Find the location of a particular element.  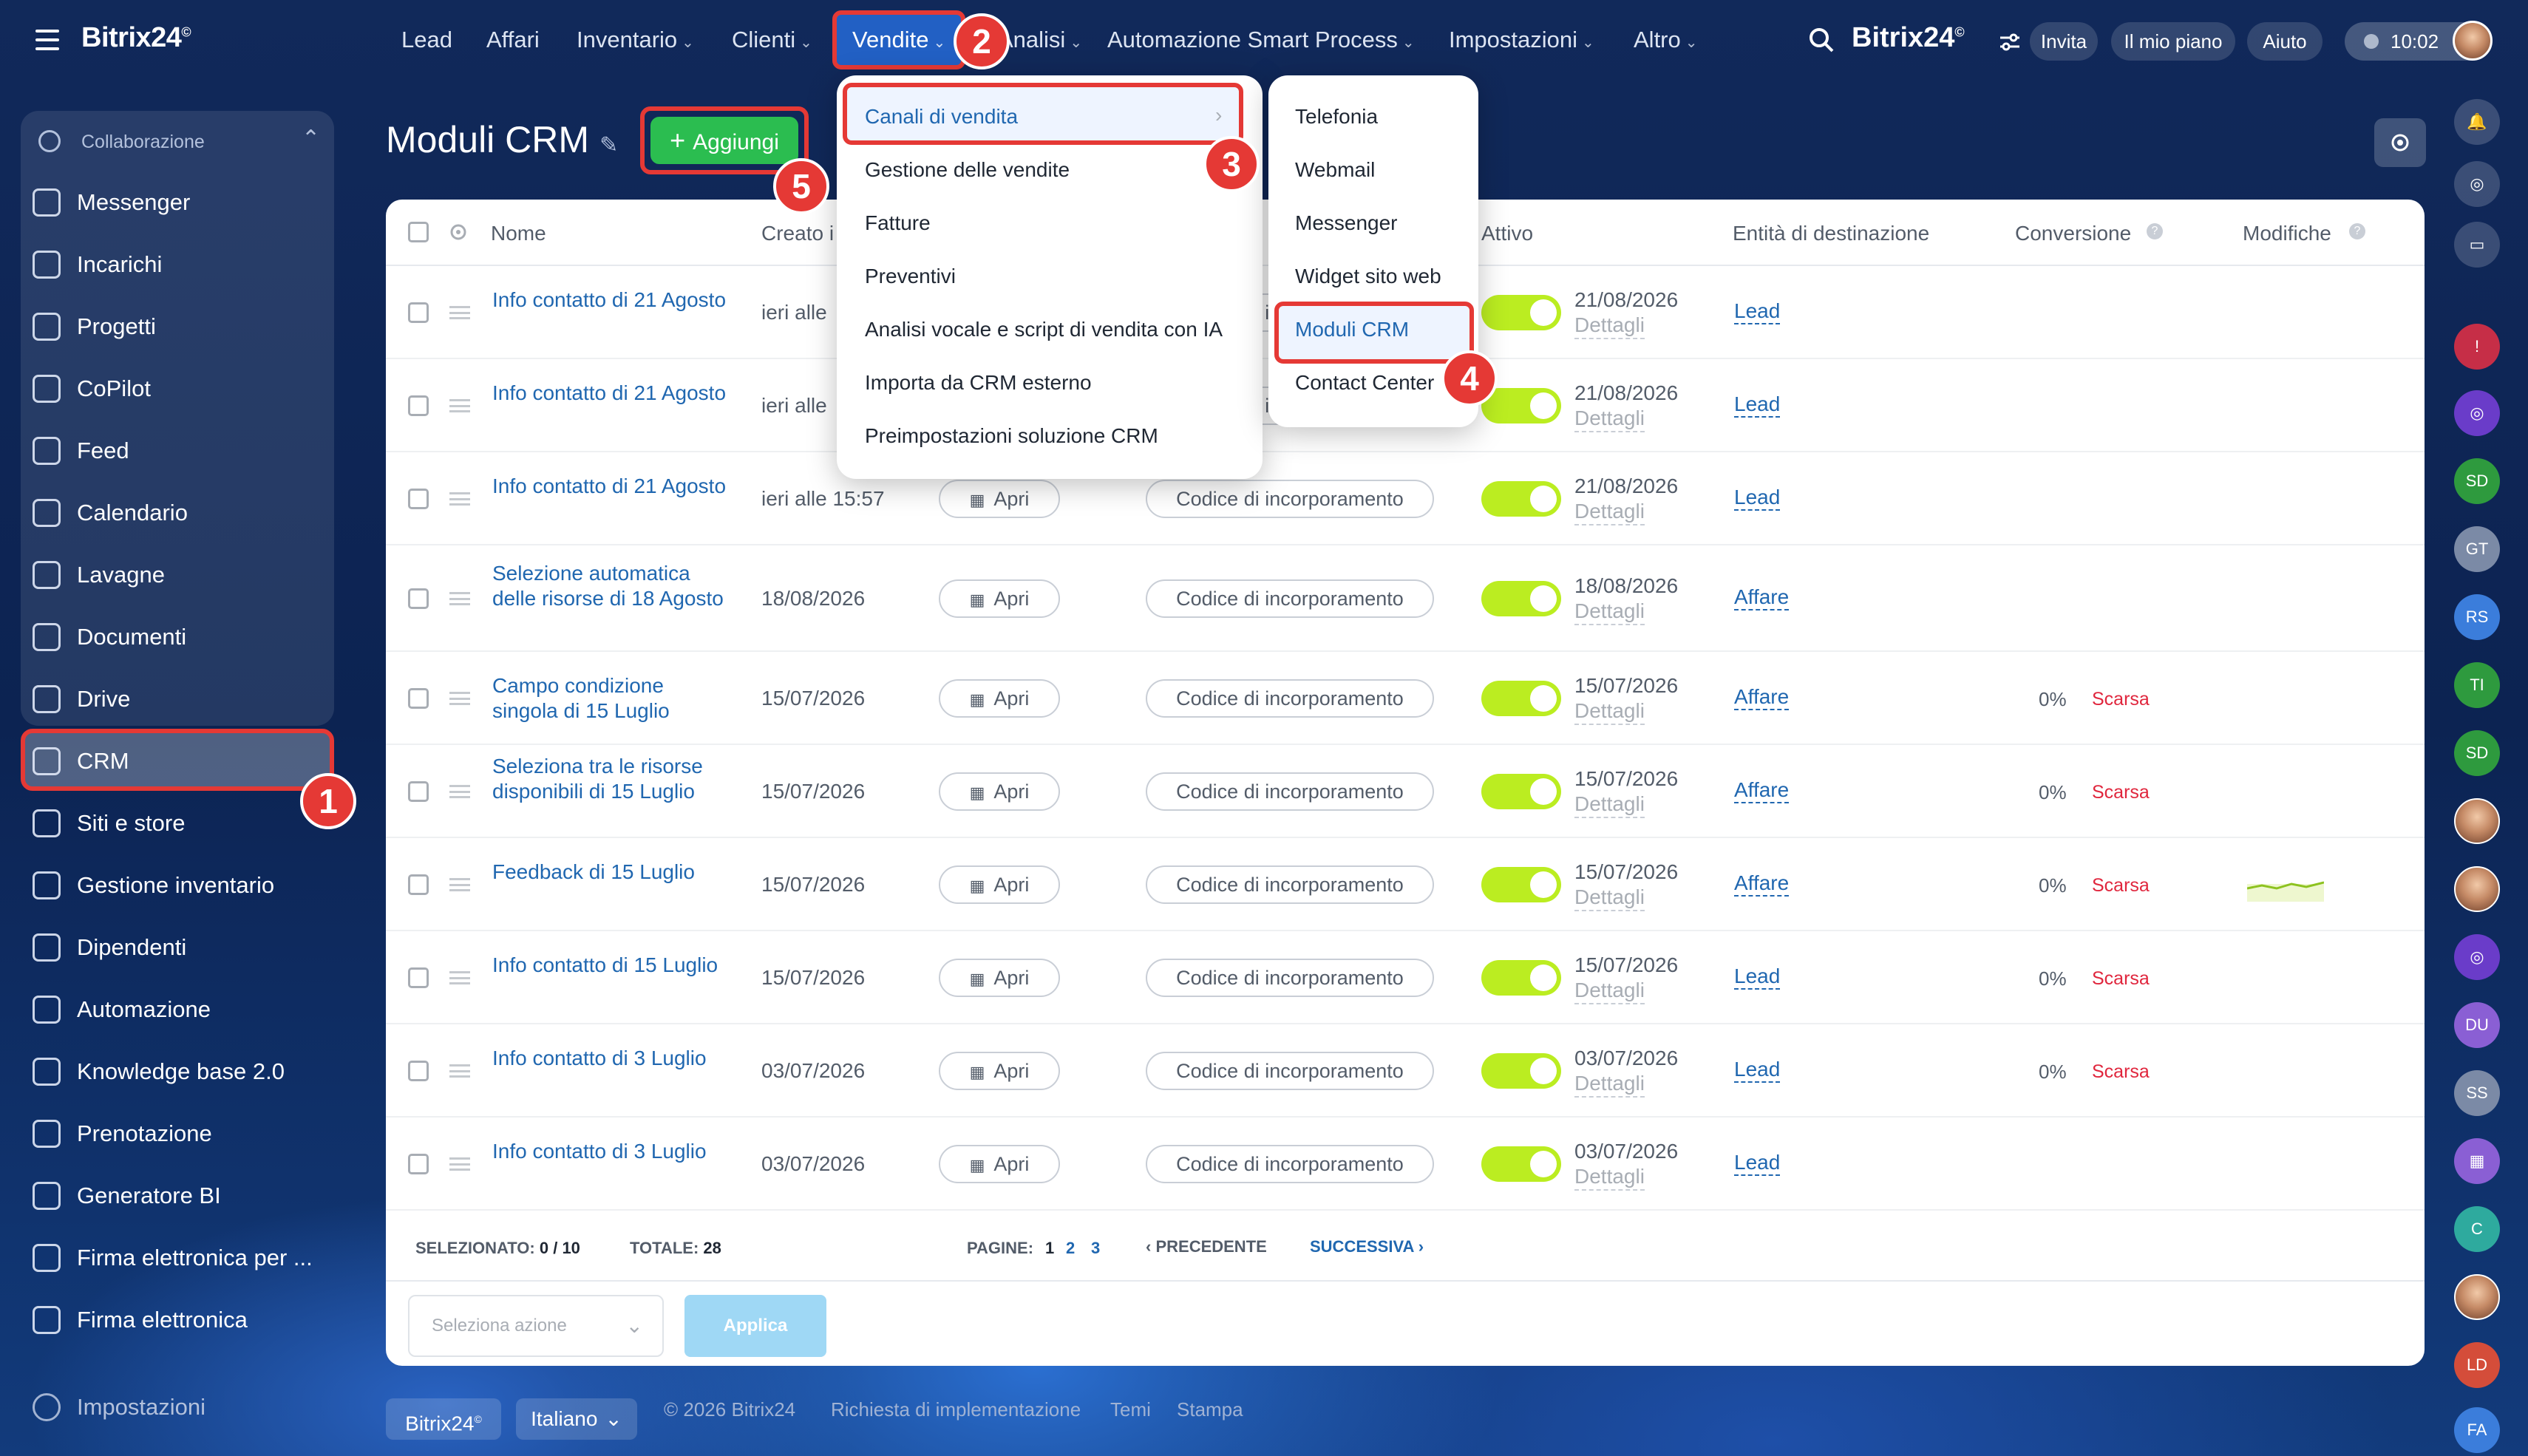

nav-altro: Altro ⌄ is located at coordinates (1666, 40).